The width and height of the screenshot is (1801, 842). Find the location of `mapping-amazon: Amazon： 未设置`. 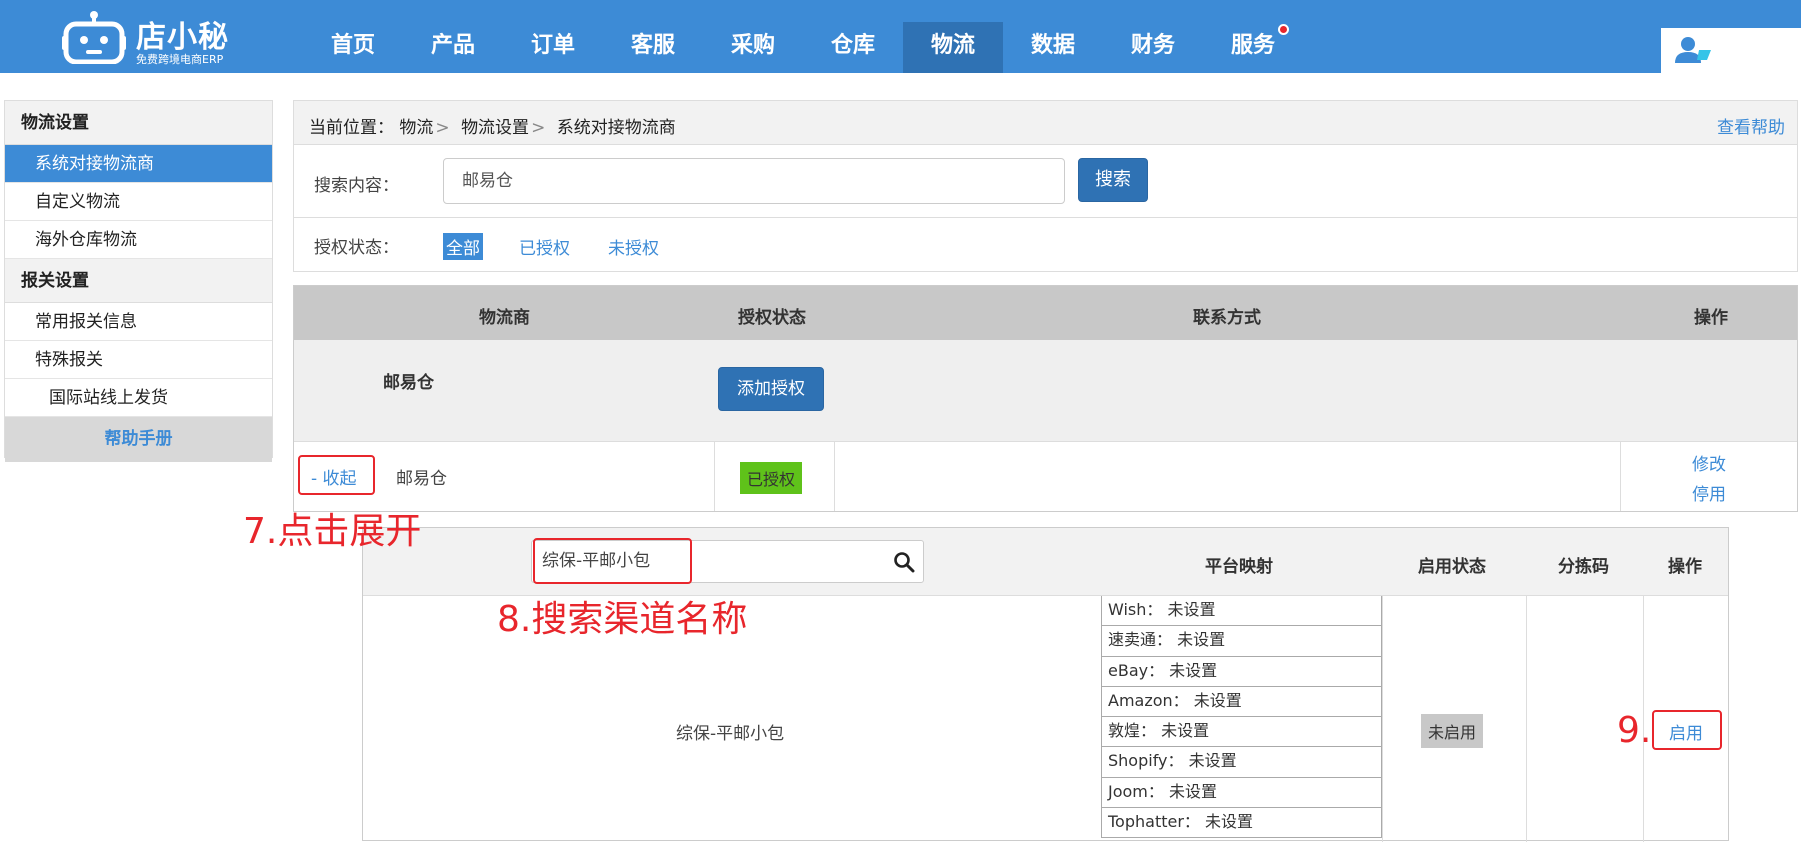

mapping-amazon: Amazon： 未设置 is located at coordinates (1241, 702).